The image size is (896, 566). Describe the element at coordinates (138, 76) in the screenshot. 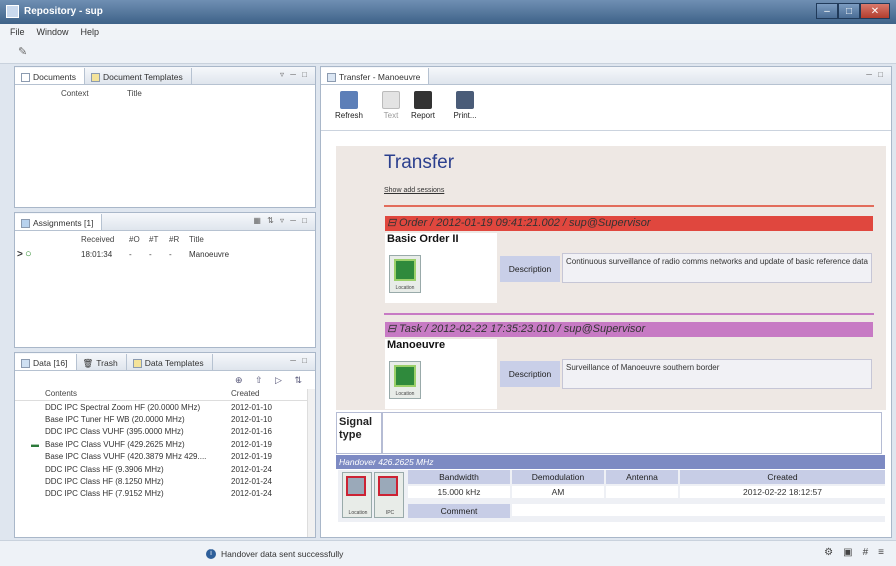

I see `tab-document-templates: Document Templates` at that location.